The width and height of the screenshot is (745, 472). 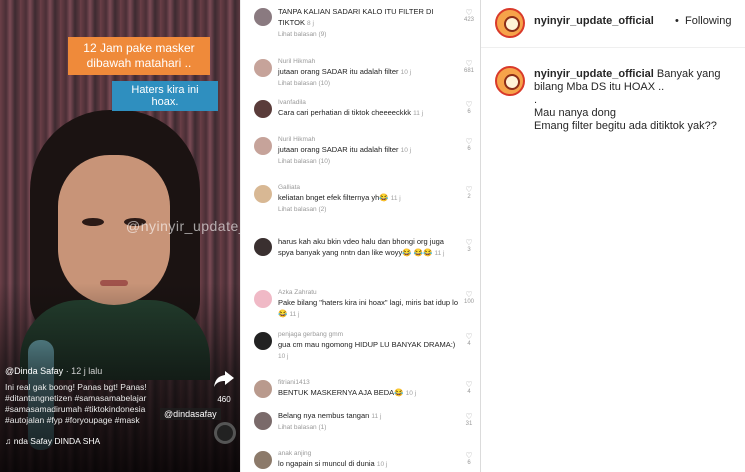 What do you see at coordinates (368, 427) in the screenshot?
I see `view-replies-link: Lihat balasan (1)` at bounding box center [368, 427].